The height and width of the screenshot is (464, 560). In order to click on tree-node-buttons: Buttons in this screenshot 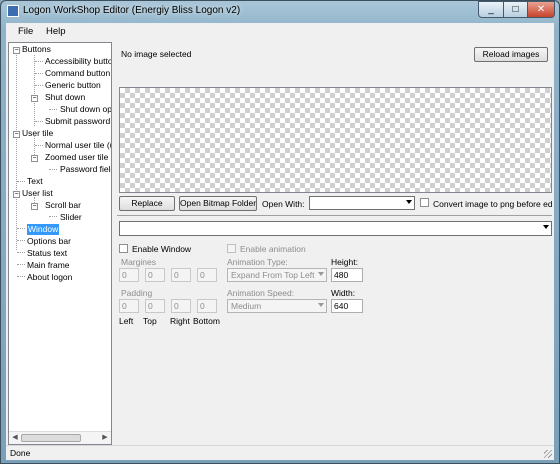, I will do `click(36, 49)`.